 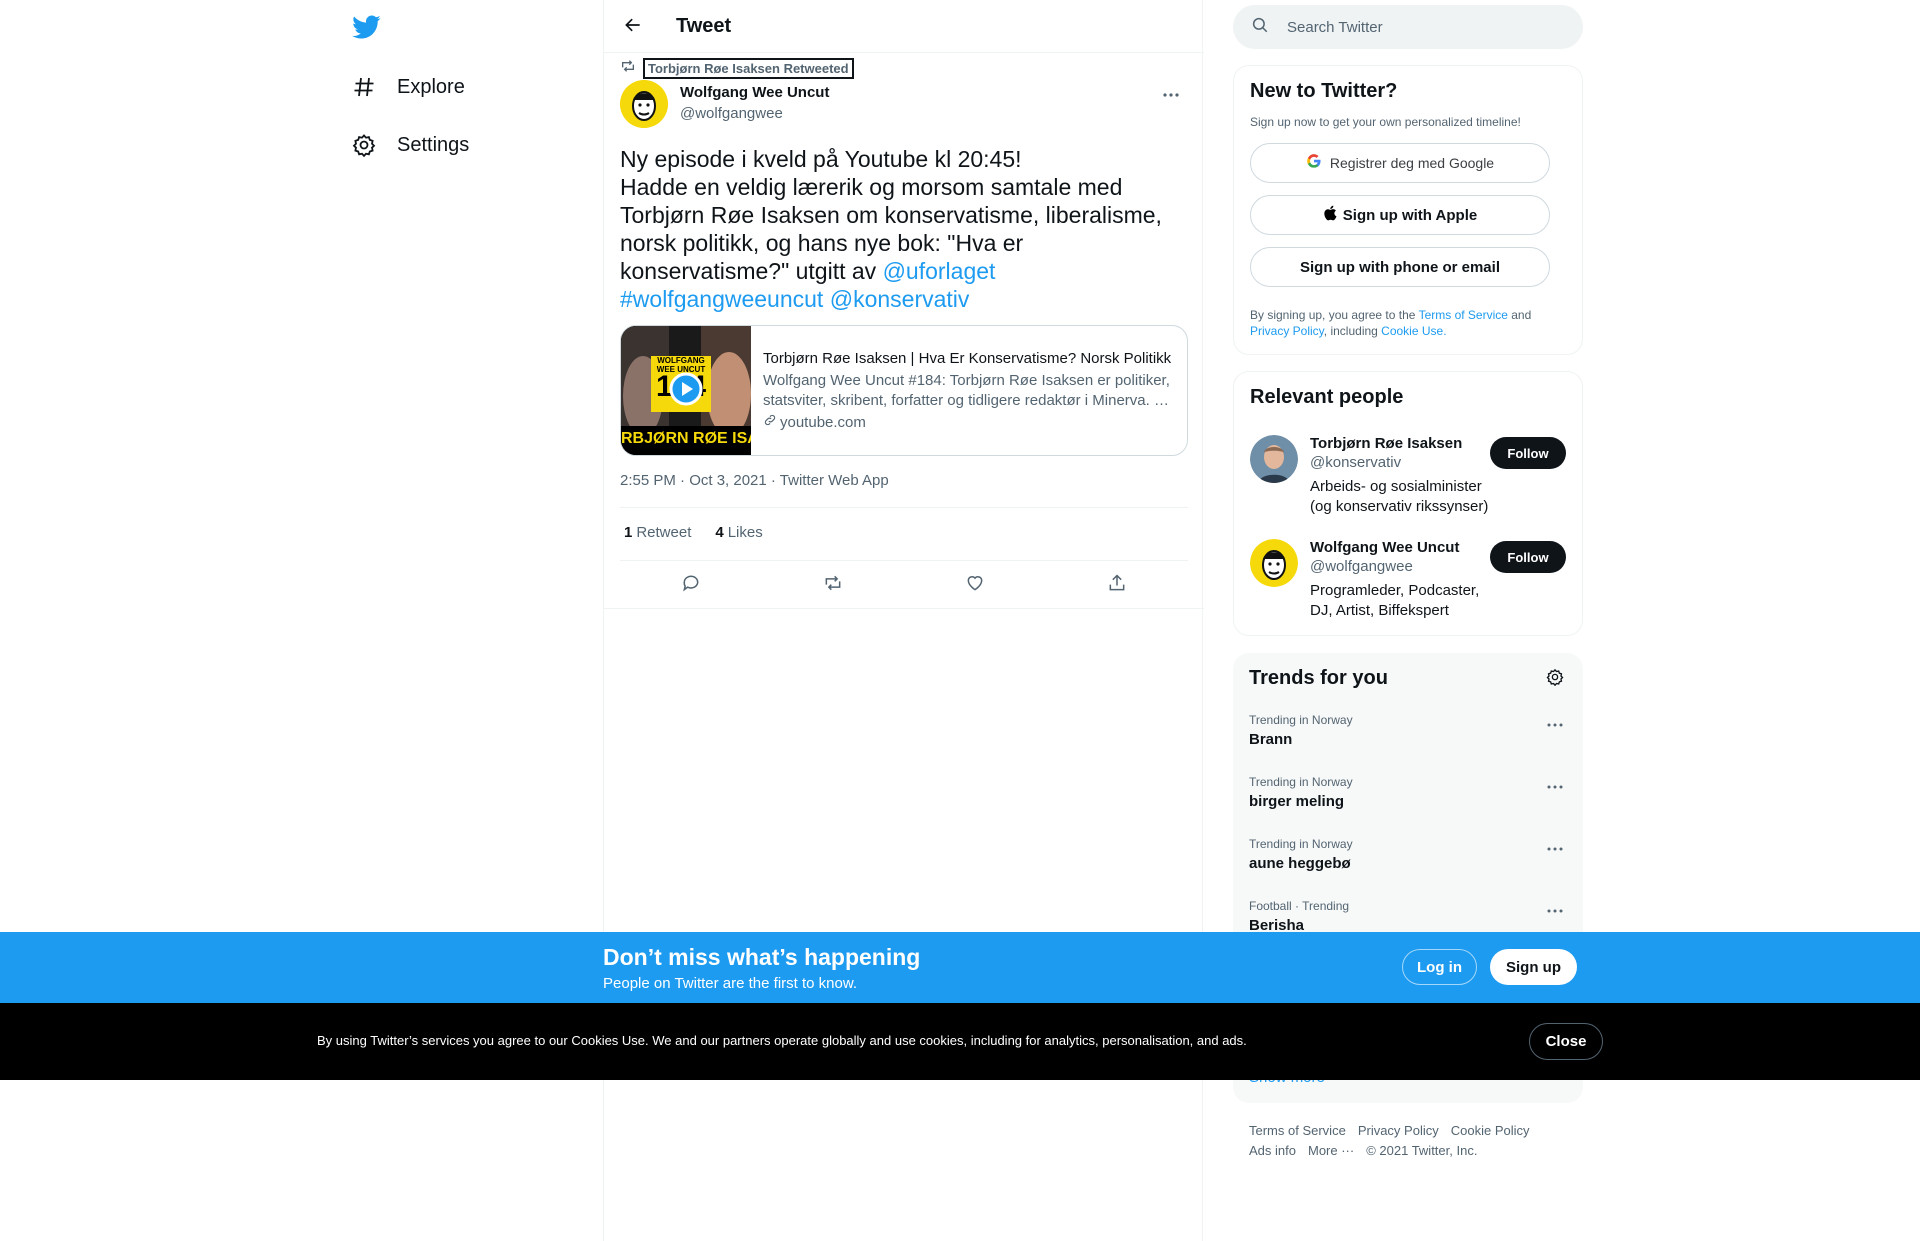 I want to click on phone-signup-label: Sign up with phone or email, so click(x=1399, y=267).